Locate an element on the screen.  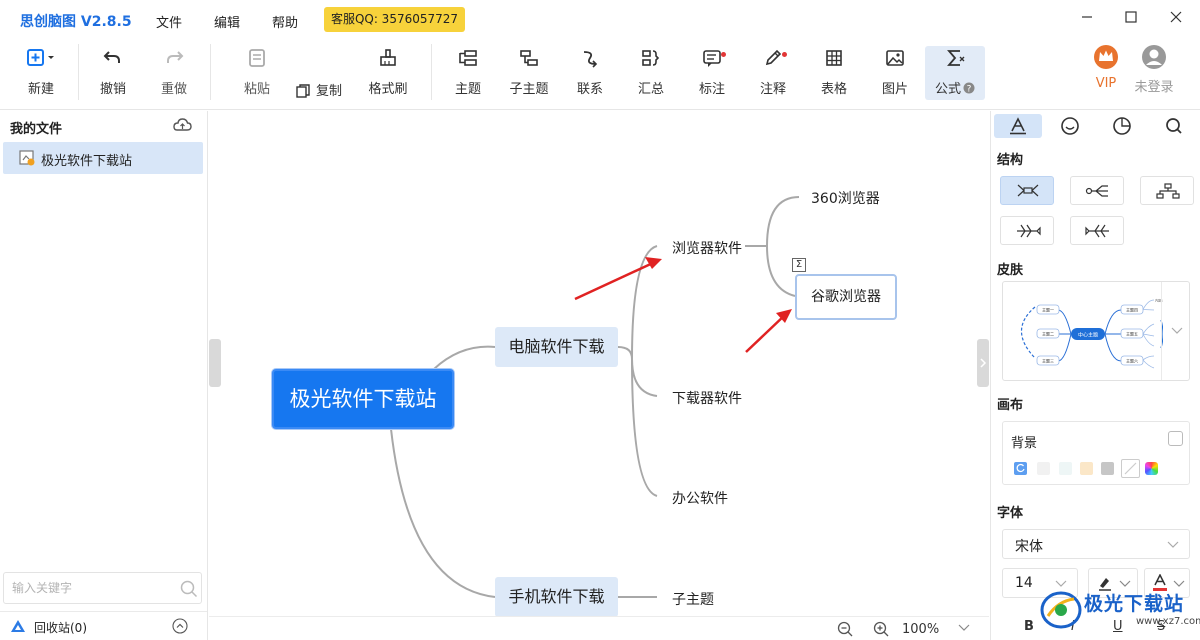
skin-preview: 中心主题 主题一 主题二 主题三 主题四 主题五 主题六 内容1 is located at coordinates (1096, 331).